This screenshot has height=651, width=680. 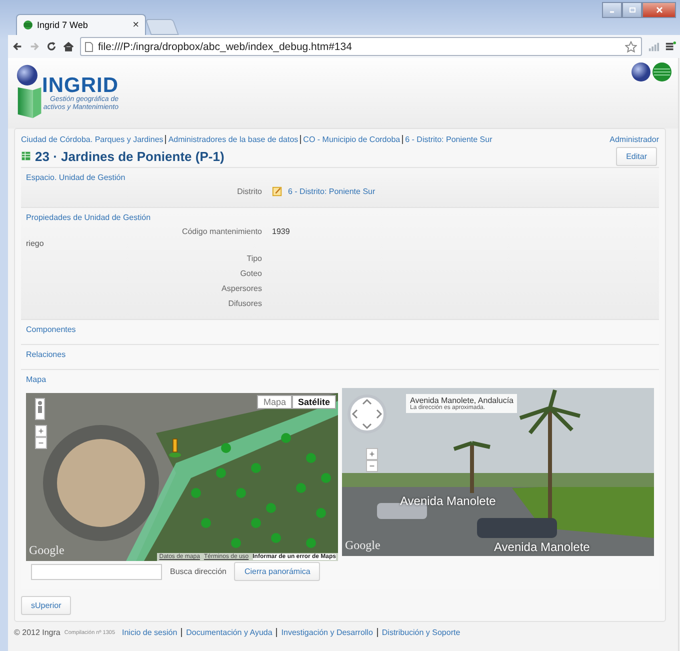 What do you see at coordinates (46, 605) in the screenshot?
I see `top-button: sUperior` at bounding box center [46, 605].